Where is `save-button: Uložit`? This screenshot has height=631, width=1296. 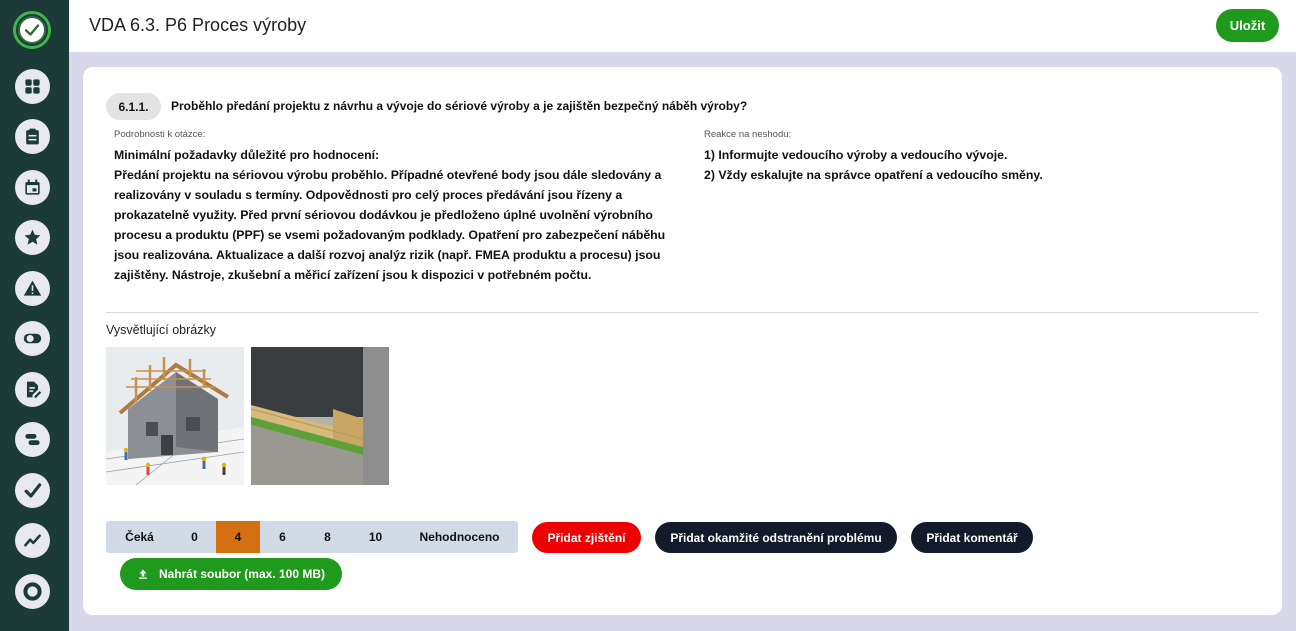 save-button: Uložit is located at coordinates (1247, 25).